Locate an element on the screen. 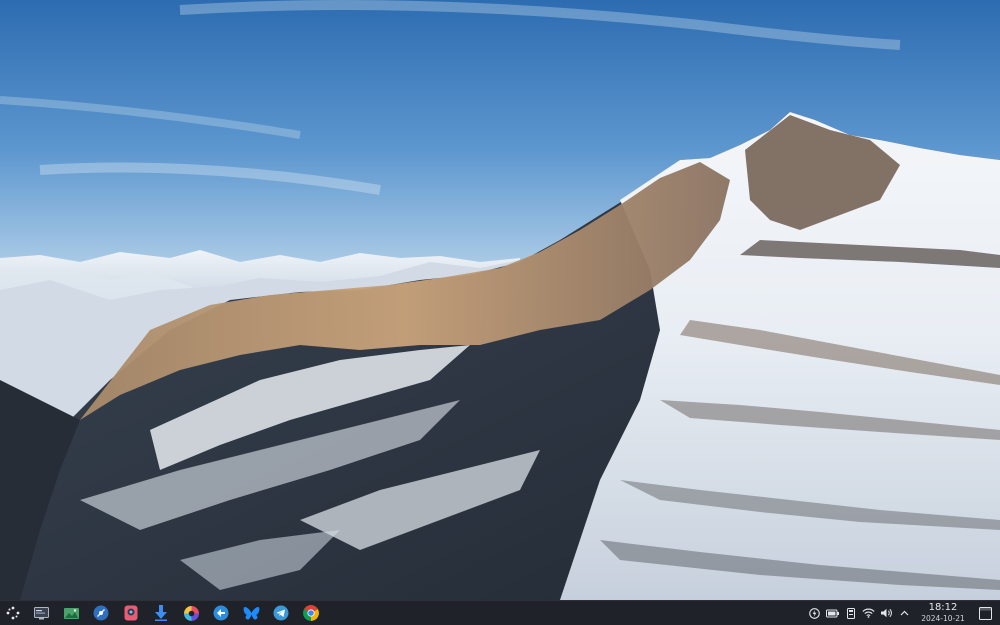 This screenshot has height=625, width=1000. network-browser-button is located at coordinates (101, 613).